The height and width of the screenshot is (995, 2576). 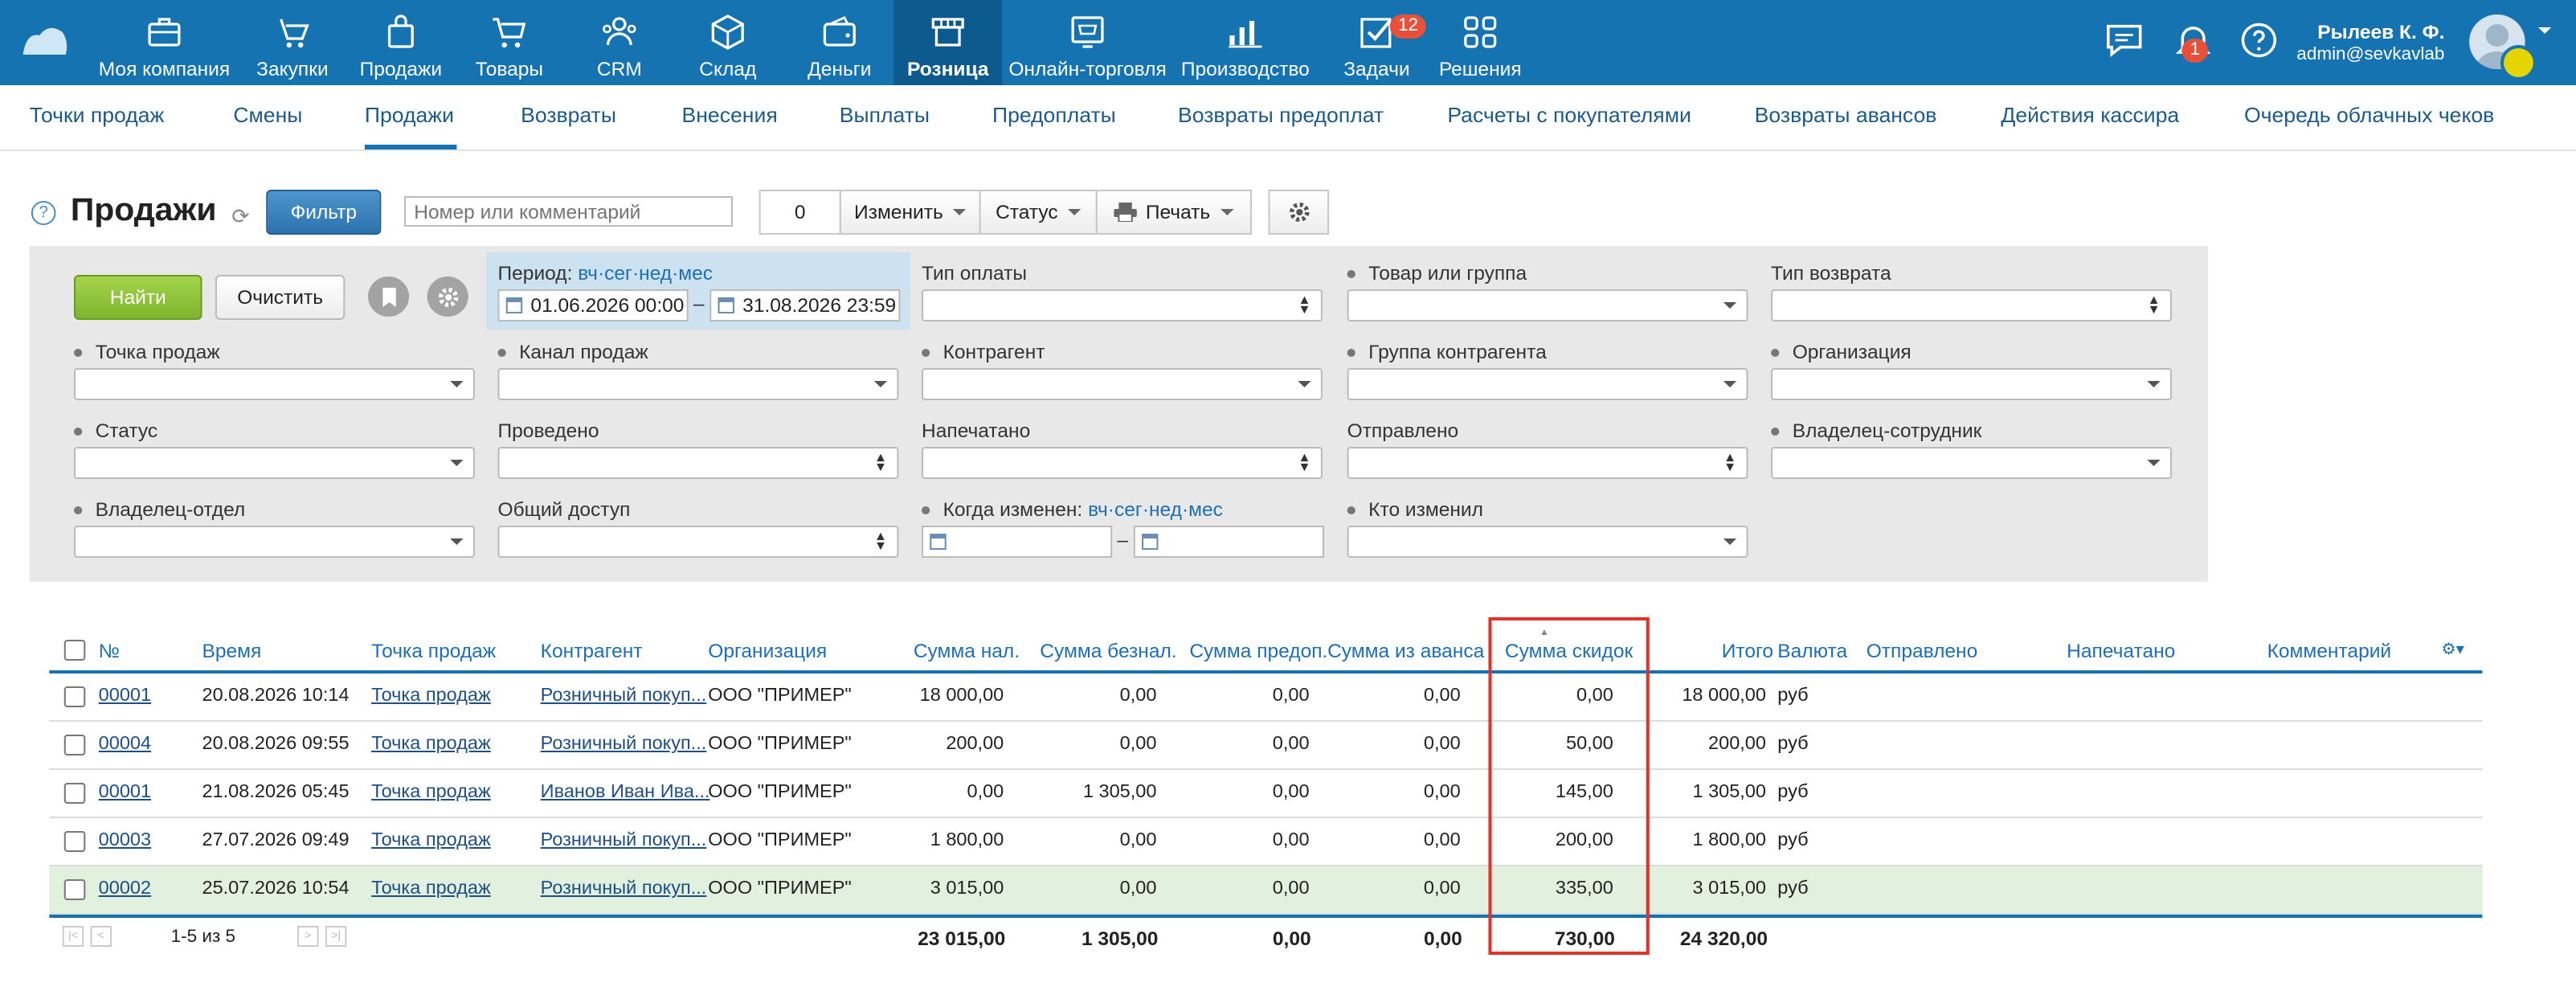 I want to click on chevron-down-icon, so click(x=2544, y=30).